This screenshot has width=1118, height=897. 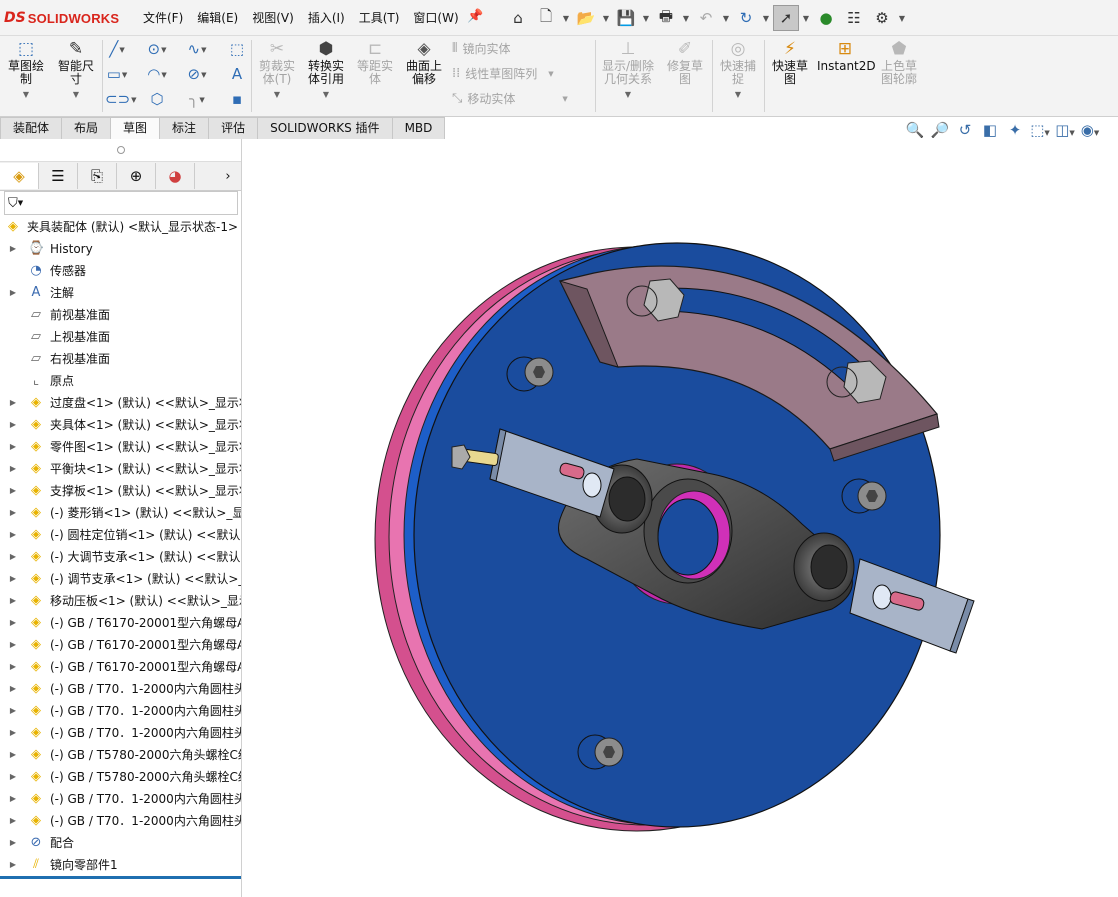 What do you see at coordinates (481, 48) in the screenshot?
I see `mirror-entities-button: ⫴ 镜向实体` at bounding box center [481, 48].